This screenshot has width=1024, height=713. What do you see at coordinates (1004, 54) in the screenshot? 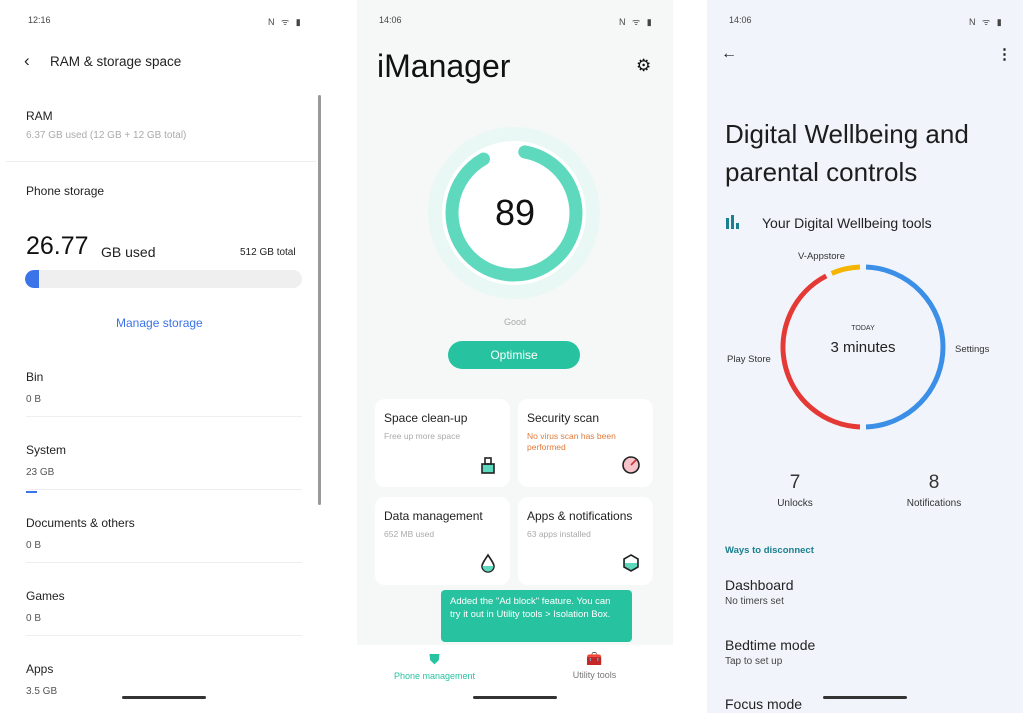
I see `more-options-icon: ⋮` at bounding box center [1004, 54].